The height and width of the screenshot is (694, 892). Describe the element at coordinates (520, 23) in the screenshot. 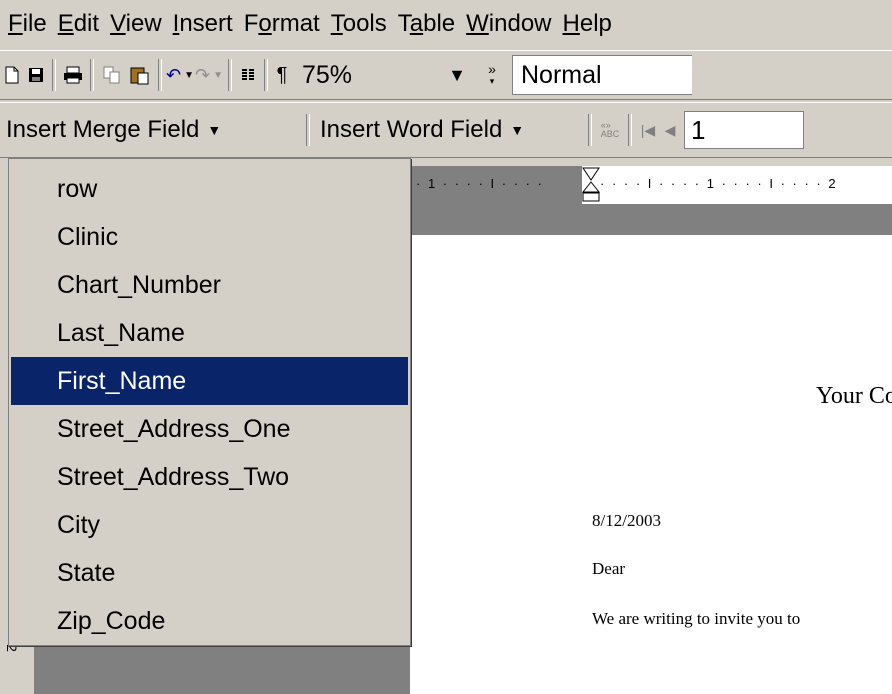

I see `menu-item-text: indow` at that location.